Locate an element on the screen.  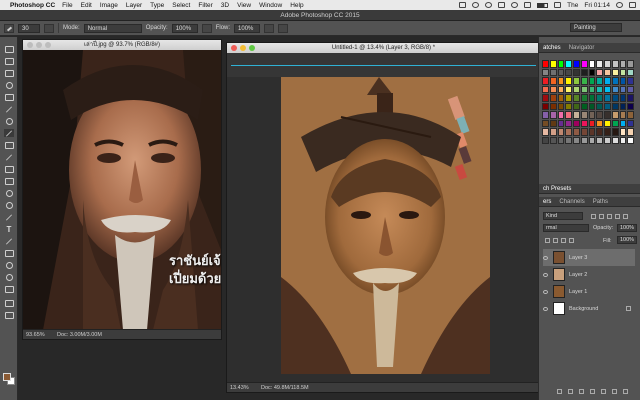
menu-3d: 3D is located at coordinates (225, 5).